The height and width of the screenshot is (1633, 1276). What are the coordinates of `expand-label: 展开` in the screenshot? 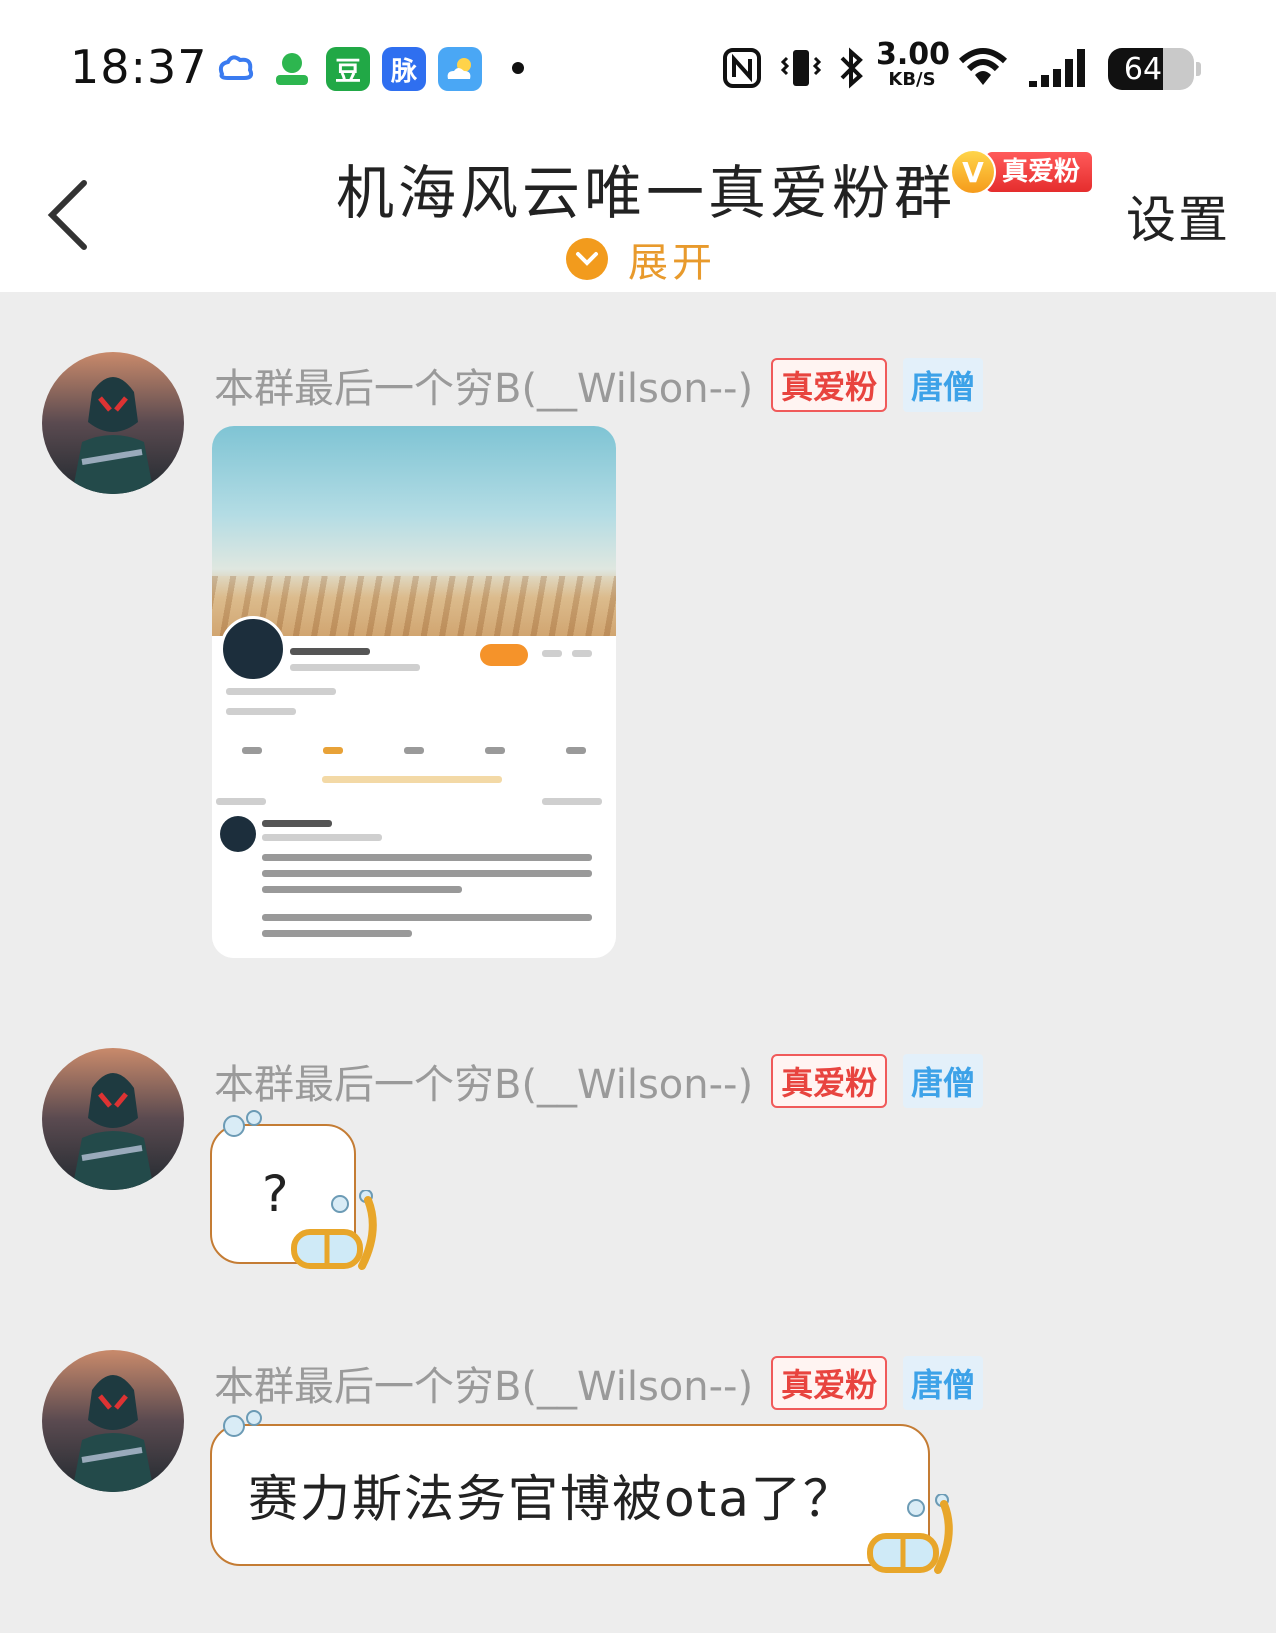 It's located at (672, 263).